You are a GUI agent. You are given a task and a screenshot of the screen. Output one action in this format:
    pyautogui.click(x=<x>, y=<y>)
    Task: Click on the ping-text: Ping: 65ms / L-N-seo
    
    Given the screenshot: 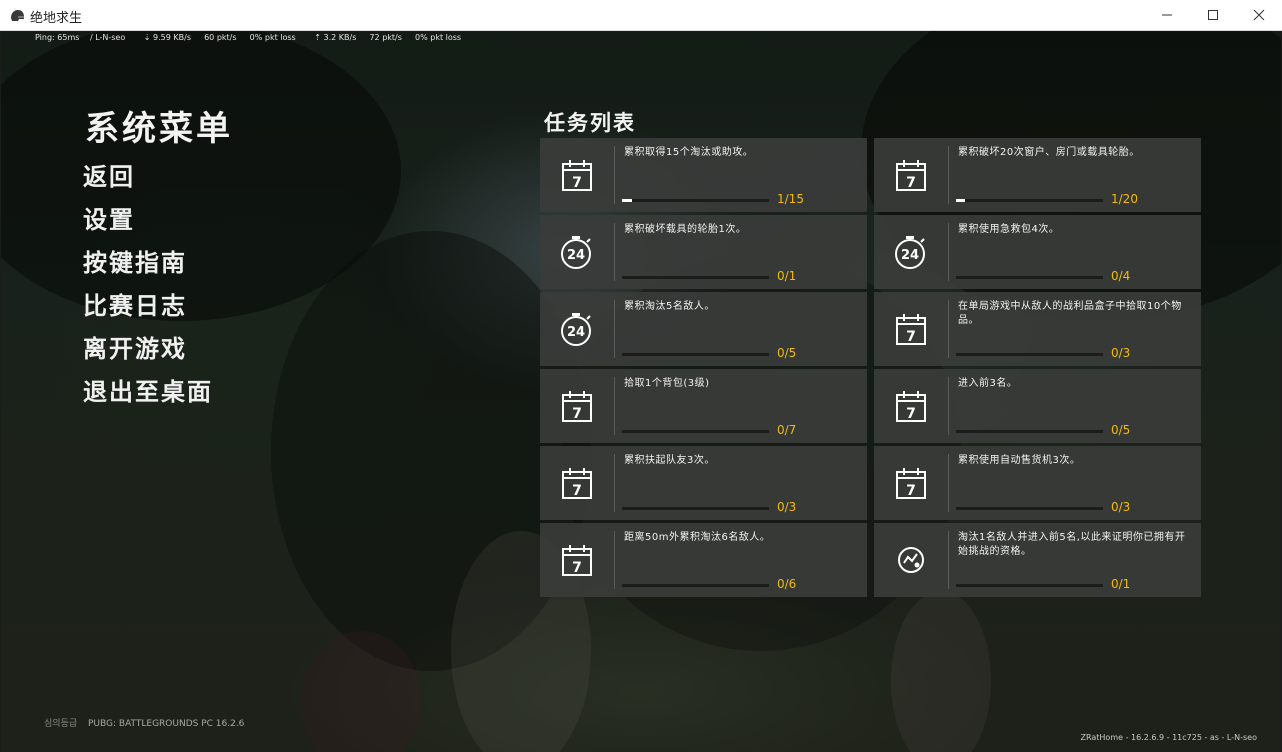 What is the action you would take?
    pyautogui.click(x=80, y=37)
    